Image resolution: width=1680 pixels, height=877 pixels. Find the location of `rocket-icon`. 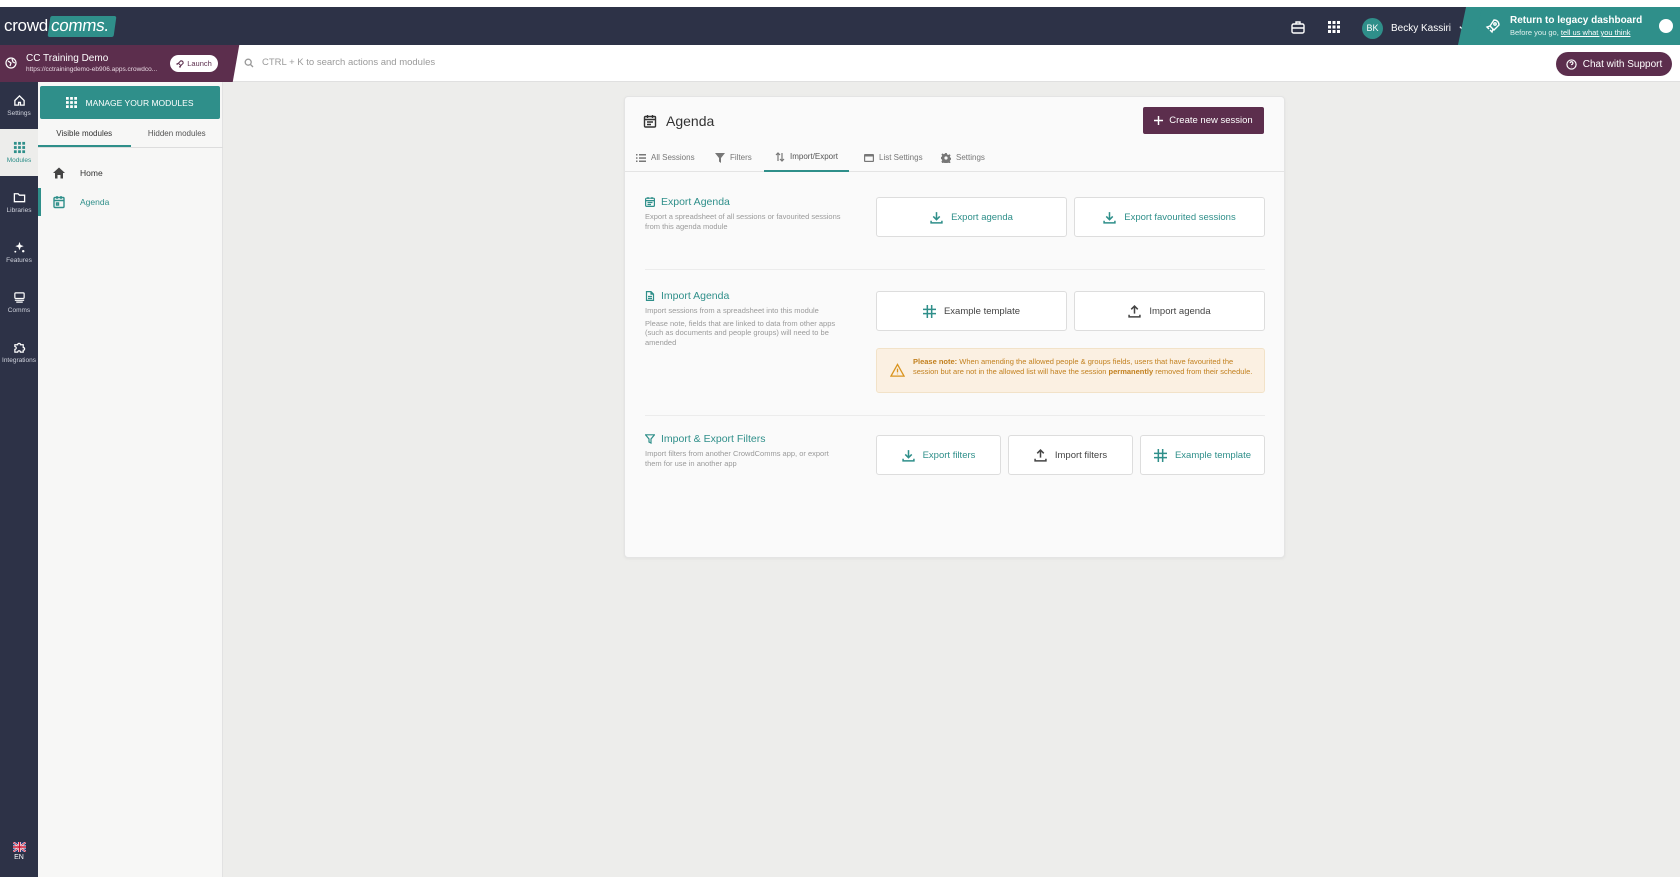

rocket-icon is located at coordinates (1492, 26).